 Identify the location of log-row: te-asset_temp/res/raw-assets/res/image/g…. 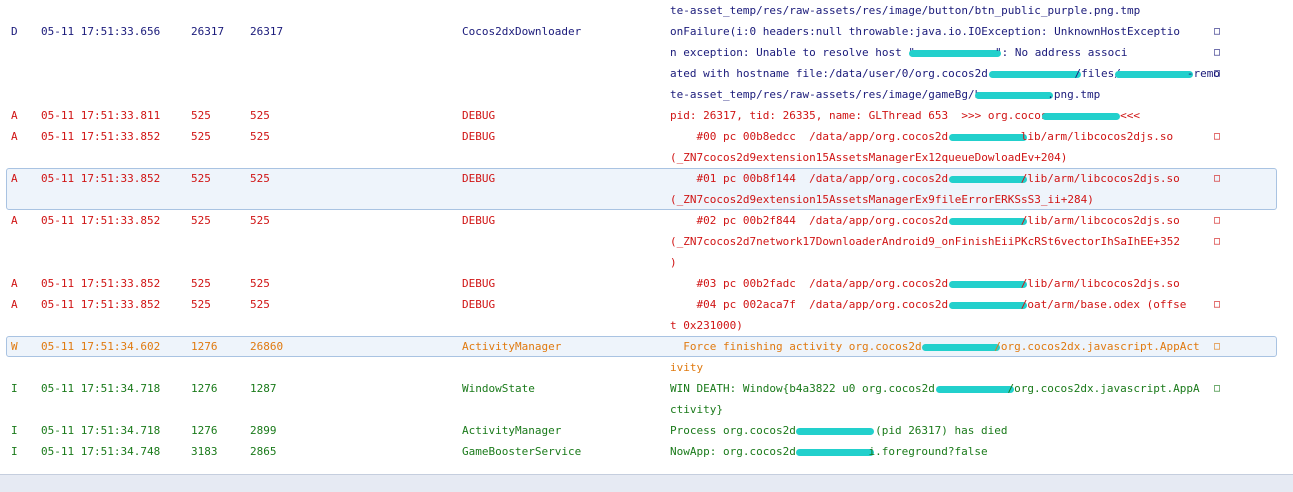
(646, 94).